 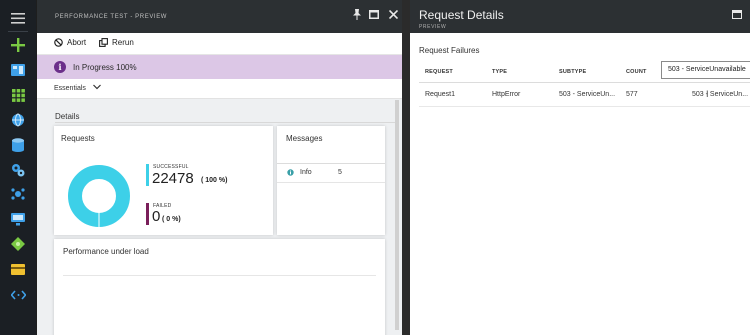 I want to click on rerun-label: Rerun, so click(x=123, y=42).